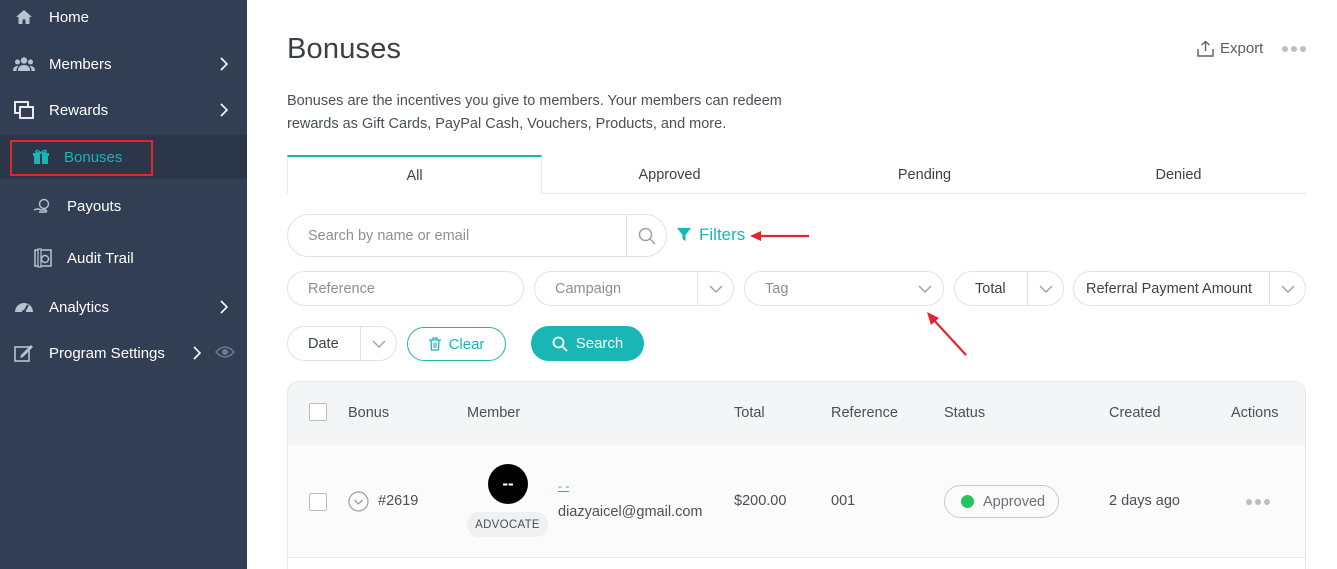 This screenshot has height=569, width=1337. I want to click on select-all-checkbox, so click(318, 412).